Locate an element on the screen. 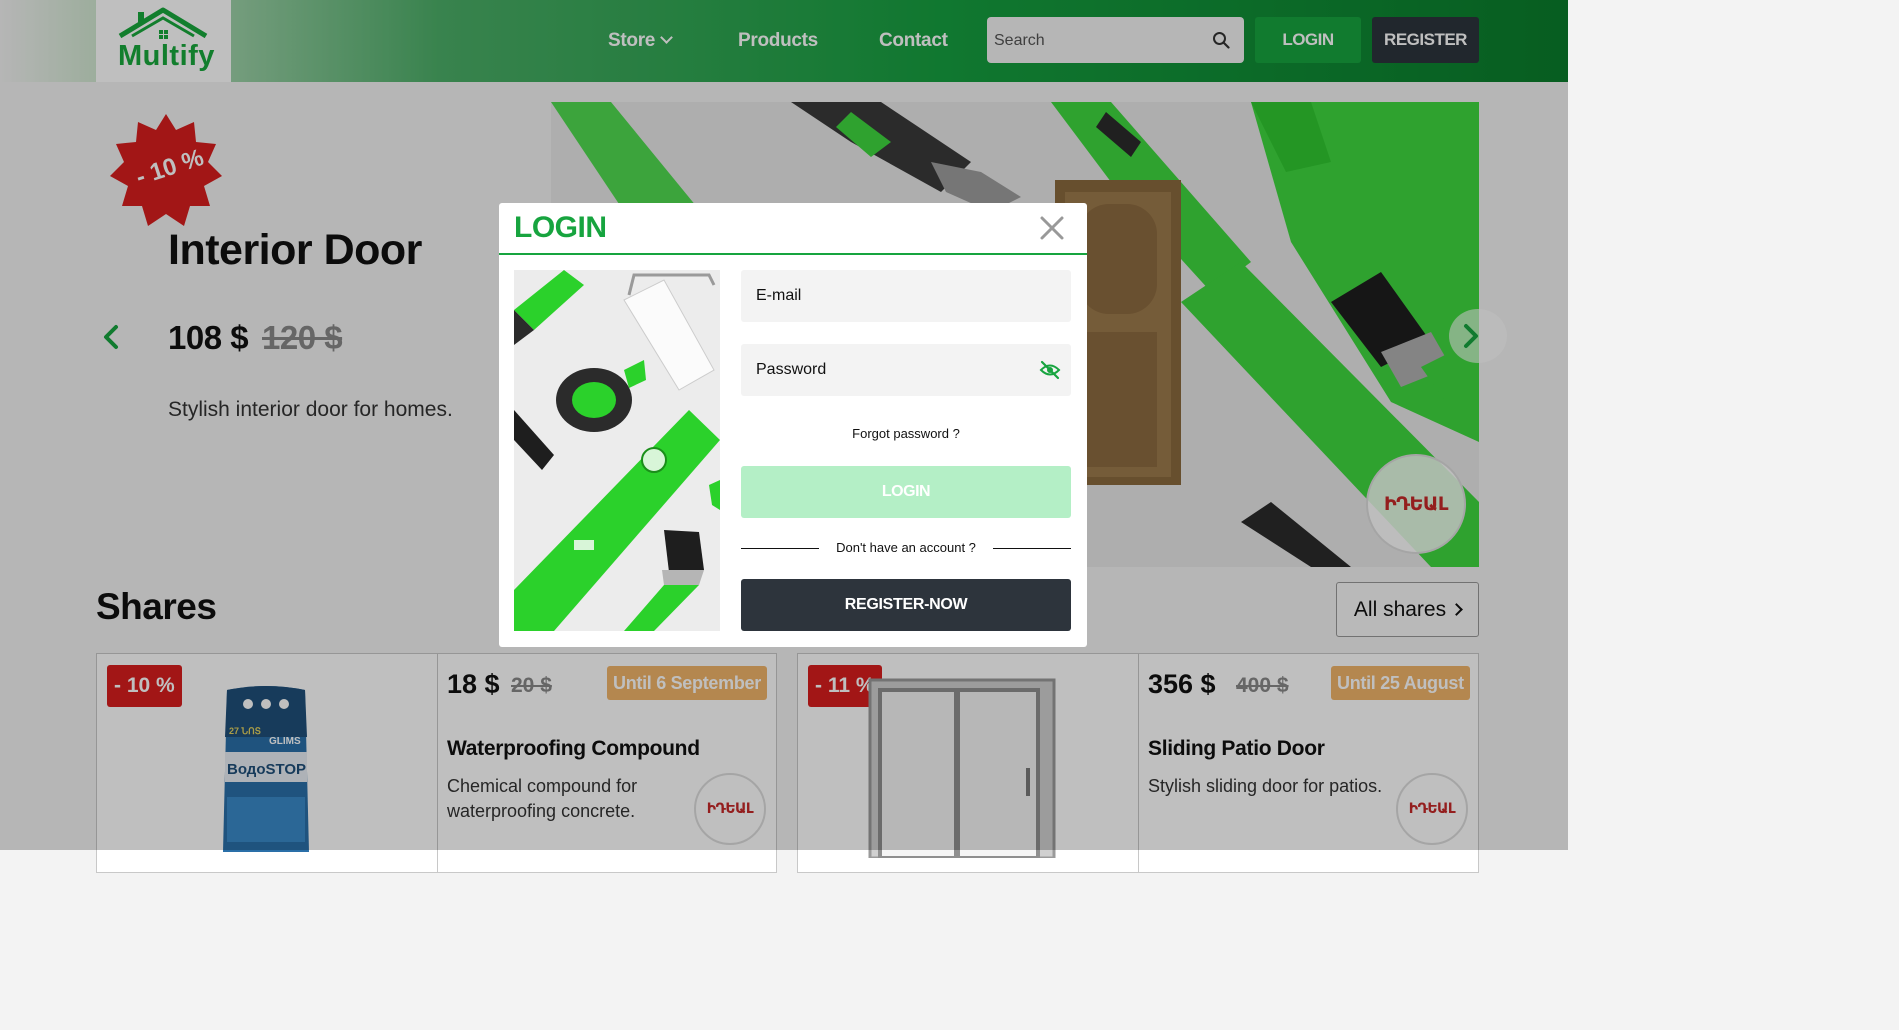 This screenshot has height=1030, width=1899. modal-divider is located at coordinates (793, 254).